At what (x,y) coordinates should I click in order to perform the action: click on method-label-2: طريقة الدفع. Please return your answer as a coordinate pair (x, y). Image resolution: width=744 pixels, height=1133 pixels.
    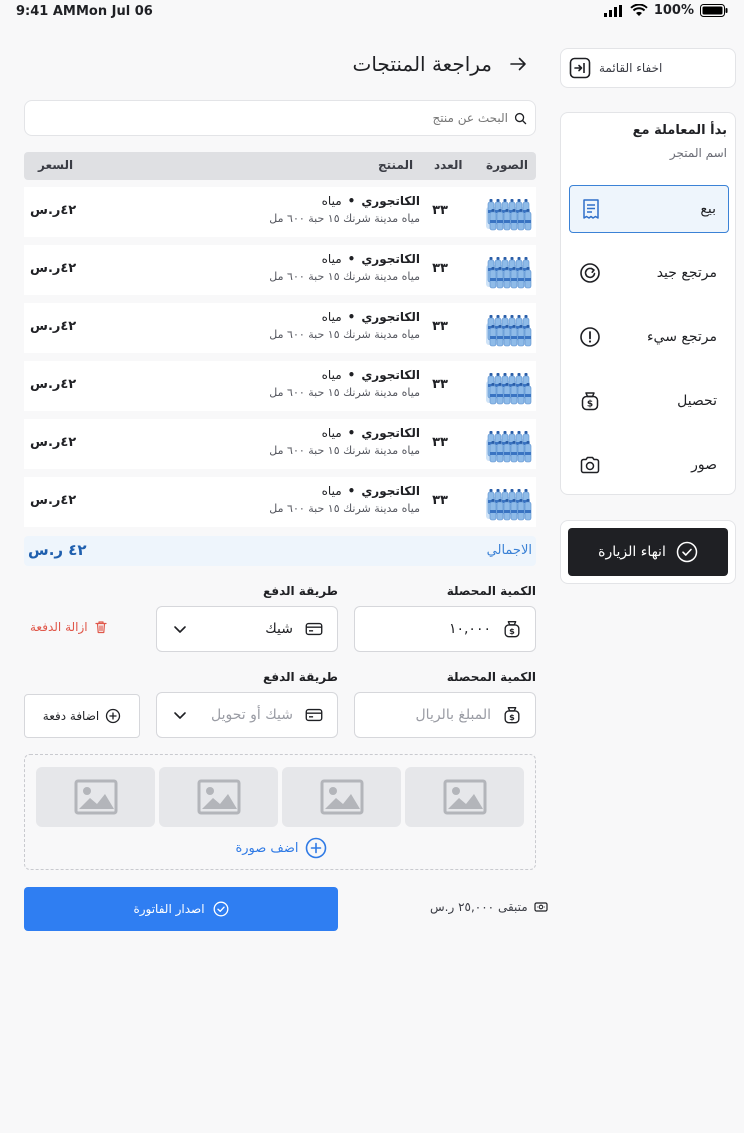
    Looking at the image, I should click on (300, 677).